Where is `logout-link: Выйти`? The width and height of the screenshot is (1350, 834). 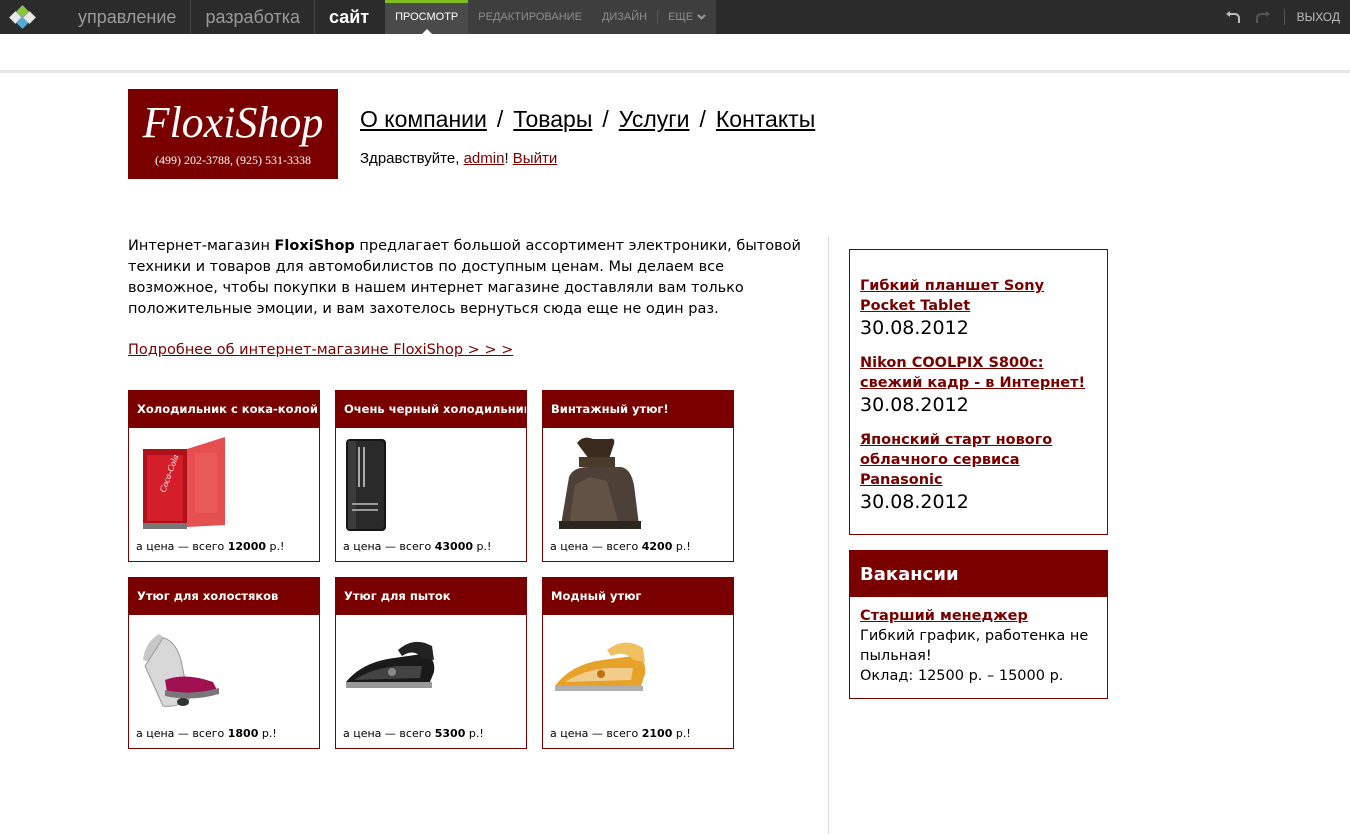 logout-link: Выйти is located at coordinates (535, 158).